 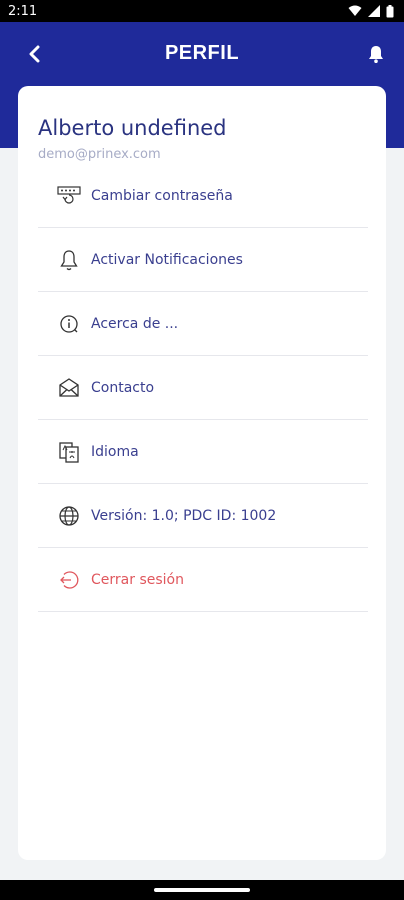 I want to click on status-bar: 2:11, so click(x=202, y=11).